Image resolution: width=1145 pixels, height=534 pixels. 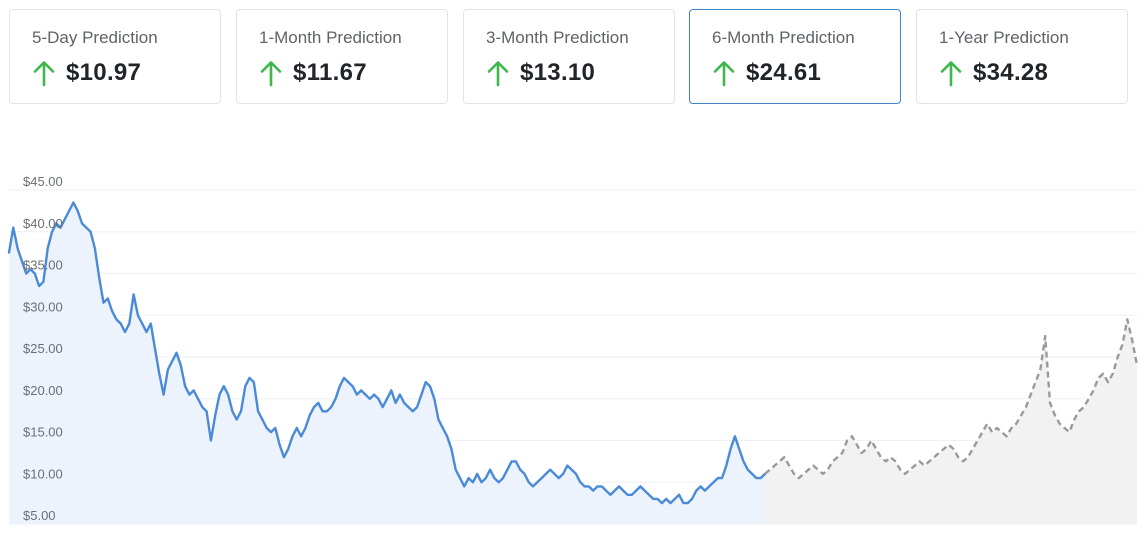 What do you see at coordinates (39, 515) in the screenshot?
I see `y-tick-label: $5.00` at bounding box center [39, 515].